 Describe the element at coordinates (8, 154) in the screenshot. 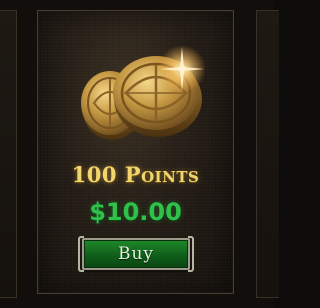

I see `previous-store-card` at that location.